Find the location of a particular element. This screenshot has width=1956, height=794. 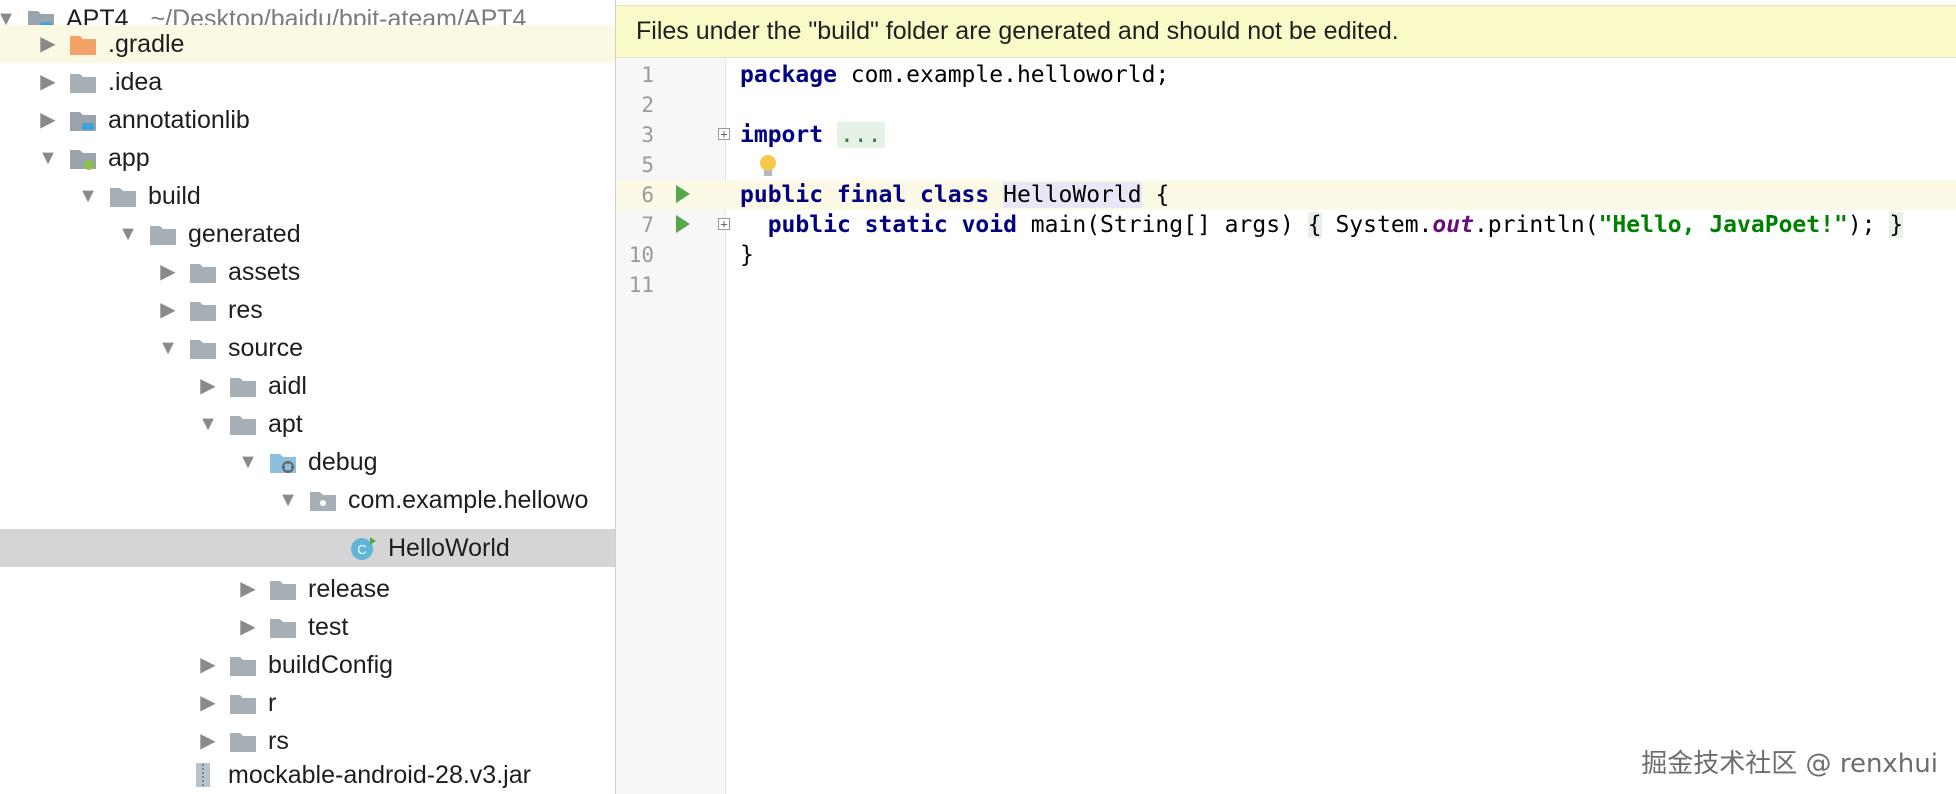

tree-item-mockable-jar: mockable-android-28.v3.jar is located at coordinates (307, 775).